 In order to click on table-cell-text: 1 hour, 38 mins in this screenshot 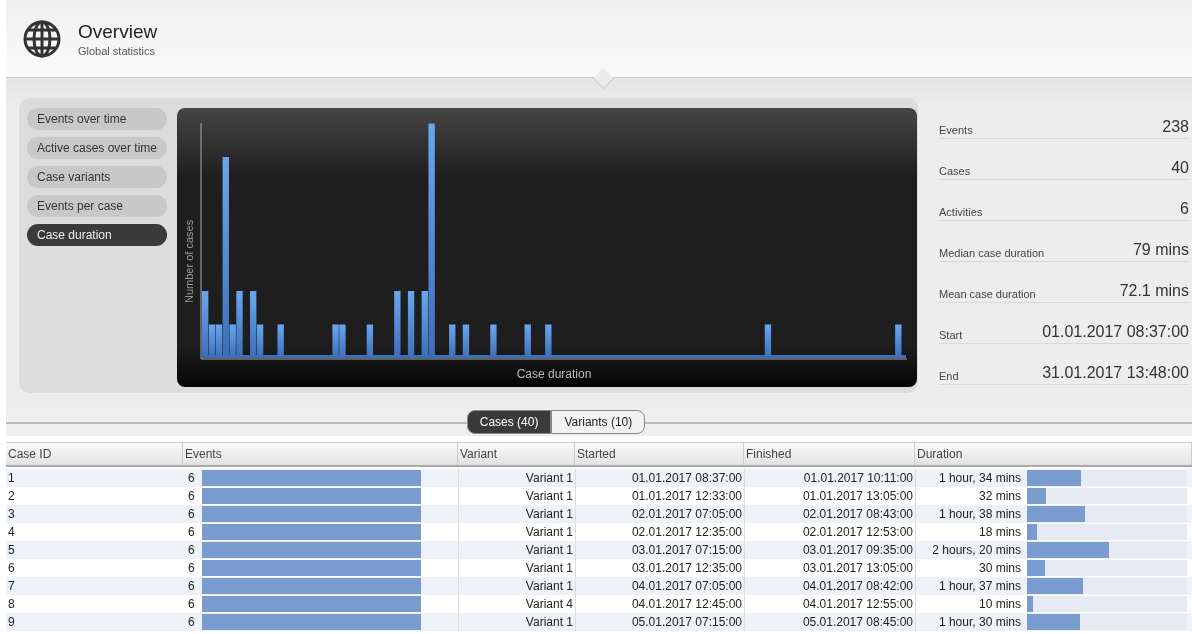, I will do `click(979, 514)`.